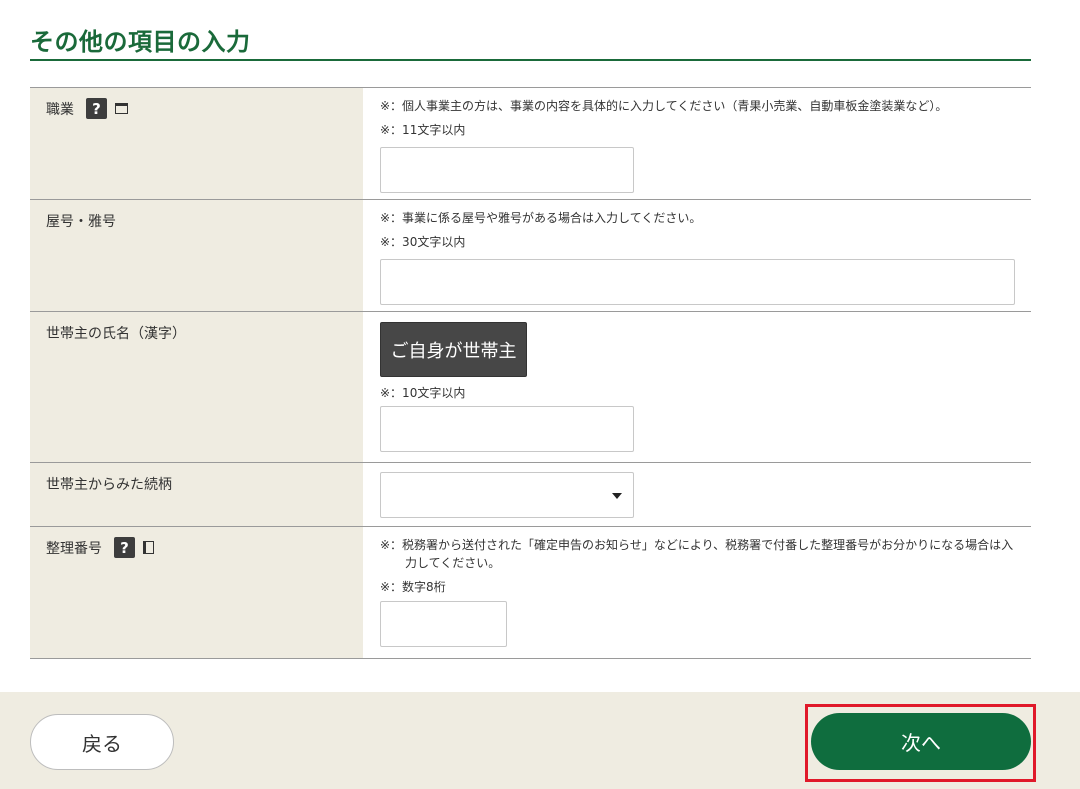  Describe the element at coordinates (697, 255) in the screenshot. I see `trade-name-value-cell: ※：事業に係る屋号や雅号がある場合は入力してください。 ※：30文字以内` at that location.